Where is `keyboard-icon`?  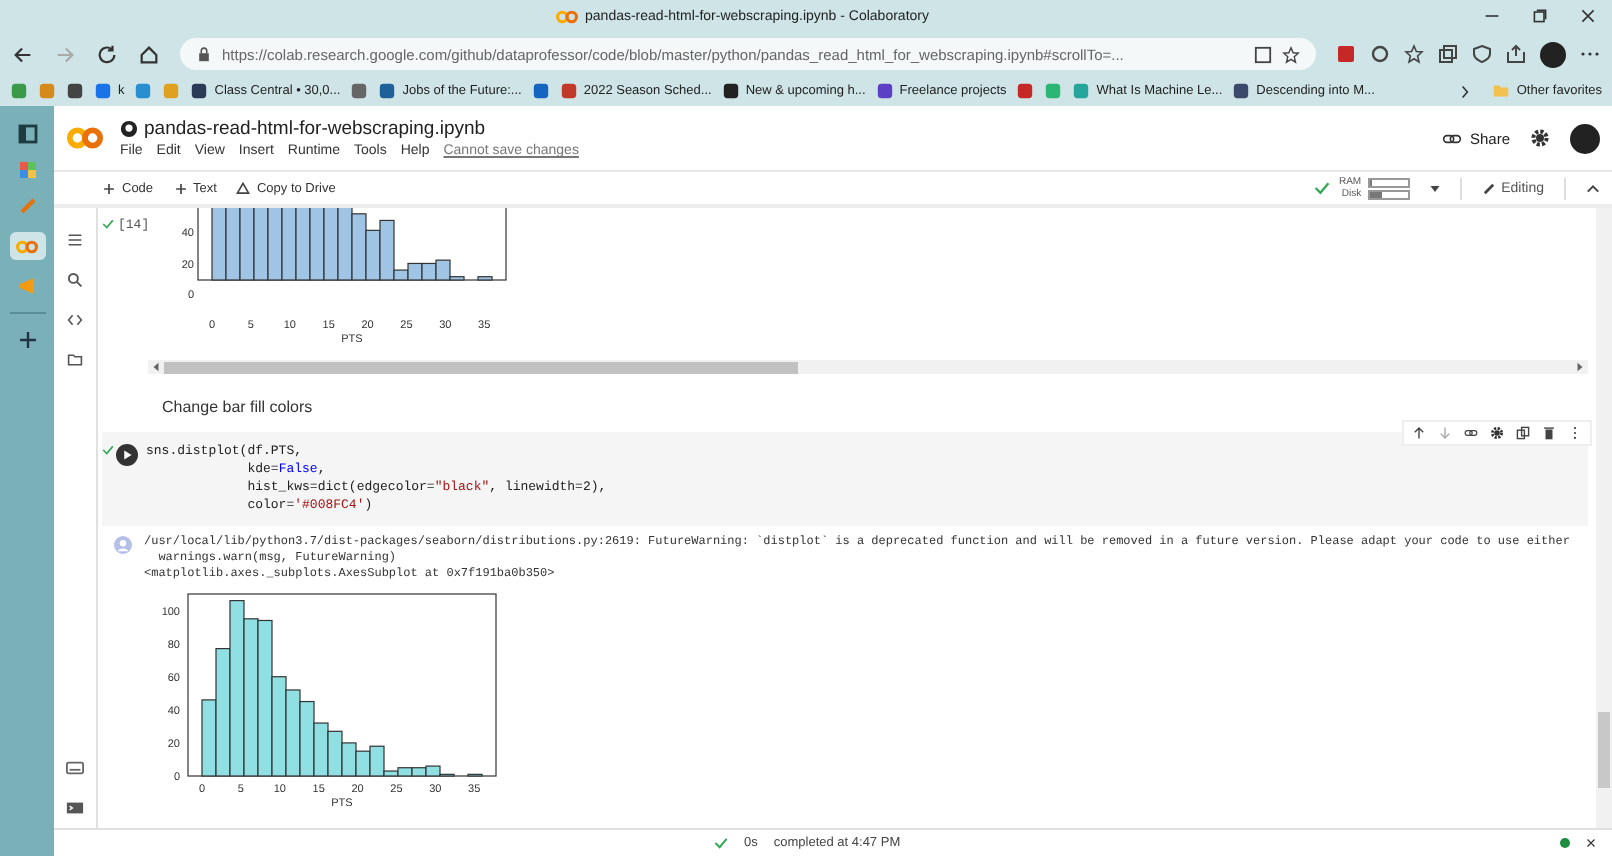 keyboard-icon is located at coordinates (75, 768).